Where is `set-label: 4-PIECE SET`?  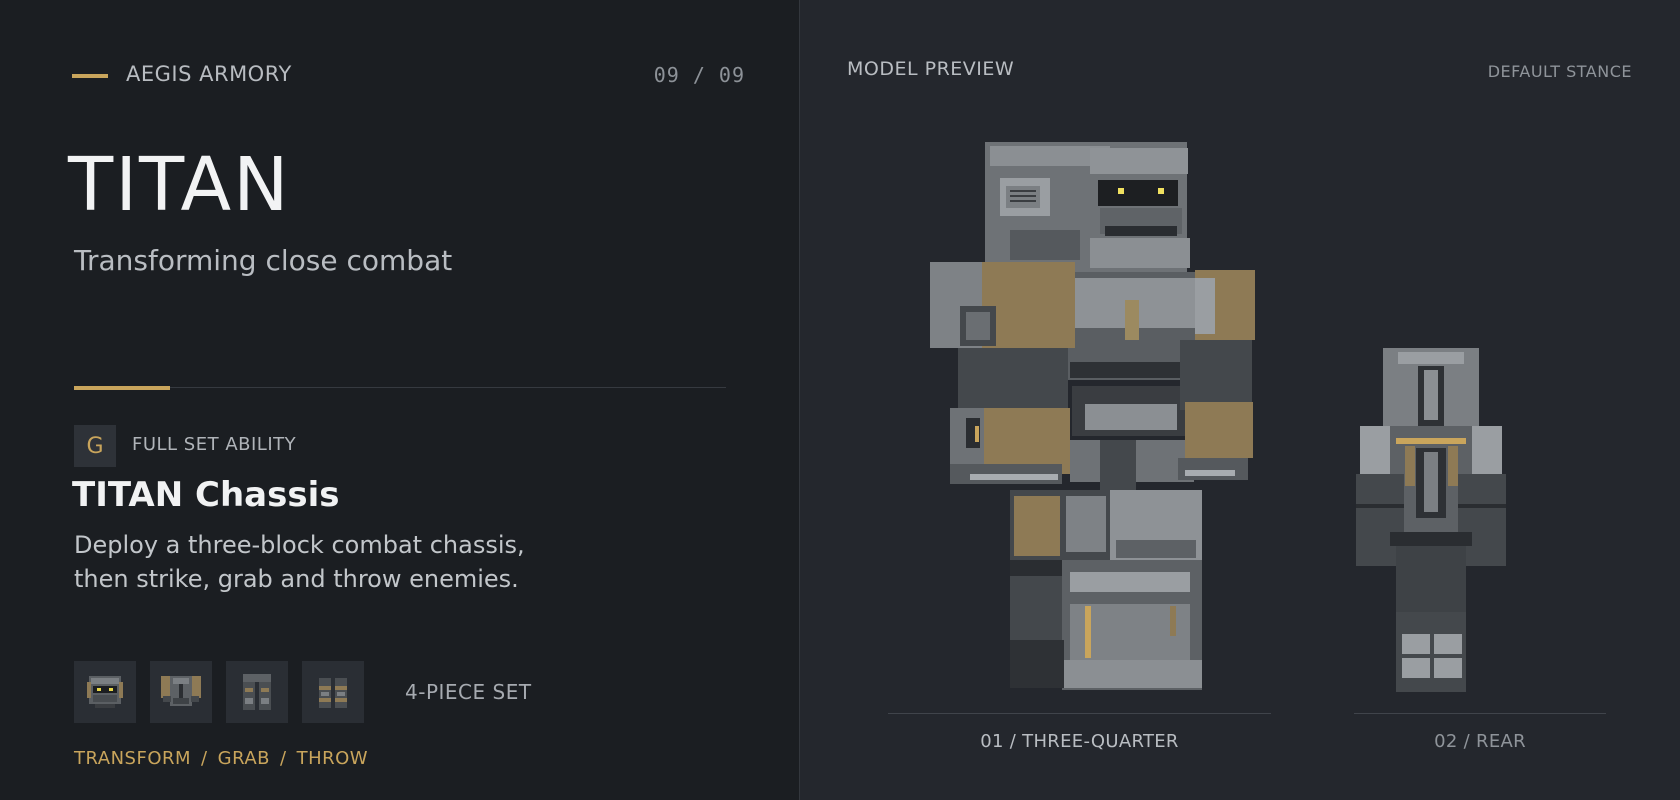 set-label: 4-PIECE SET is located at coordinates (468, 692).